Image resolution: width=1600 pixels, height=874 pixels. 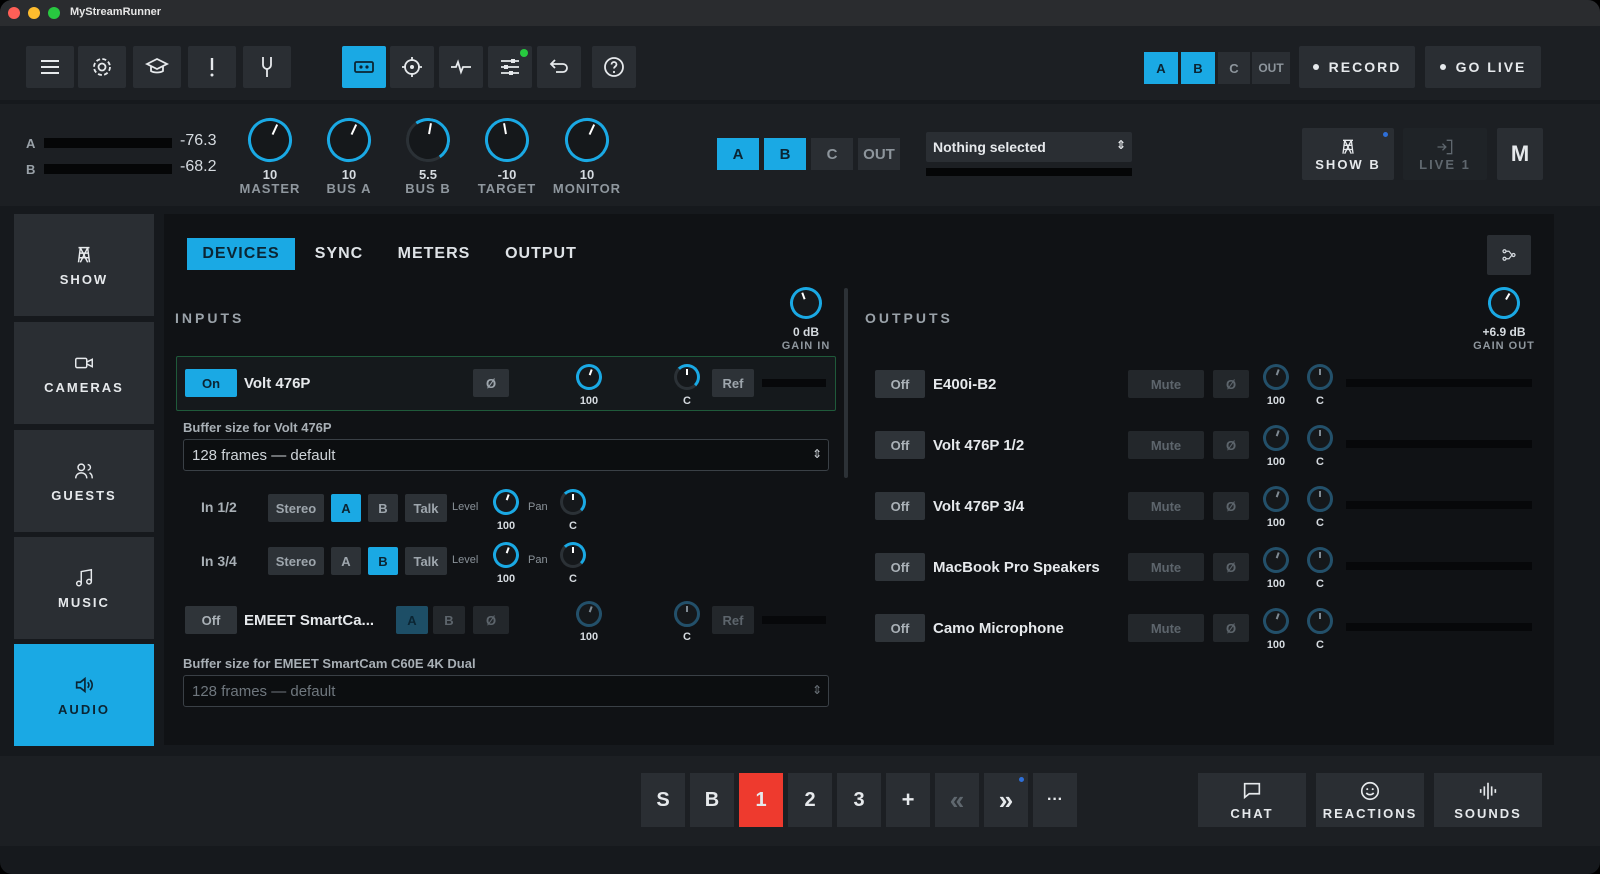 I want to click on record-button: RECORD, so click(x=1357, y=67).